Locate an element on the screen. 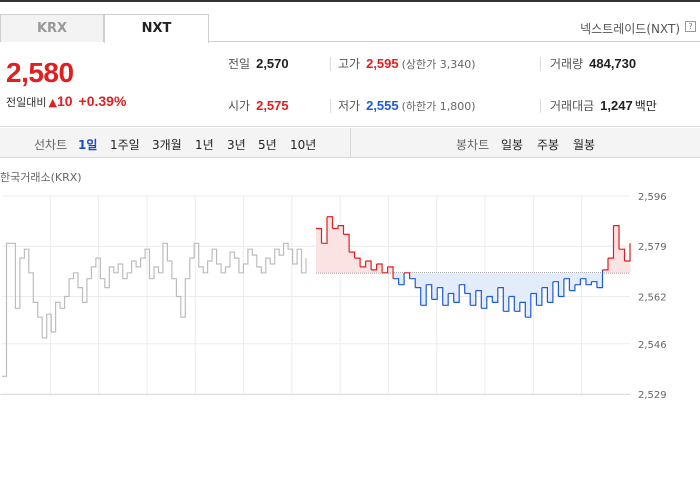 Image resolution: width=700 pixels, height=490 pixels. stat-value: 2,575 is located at coordinates (272, 105).